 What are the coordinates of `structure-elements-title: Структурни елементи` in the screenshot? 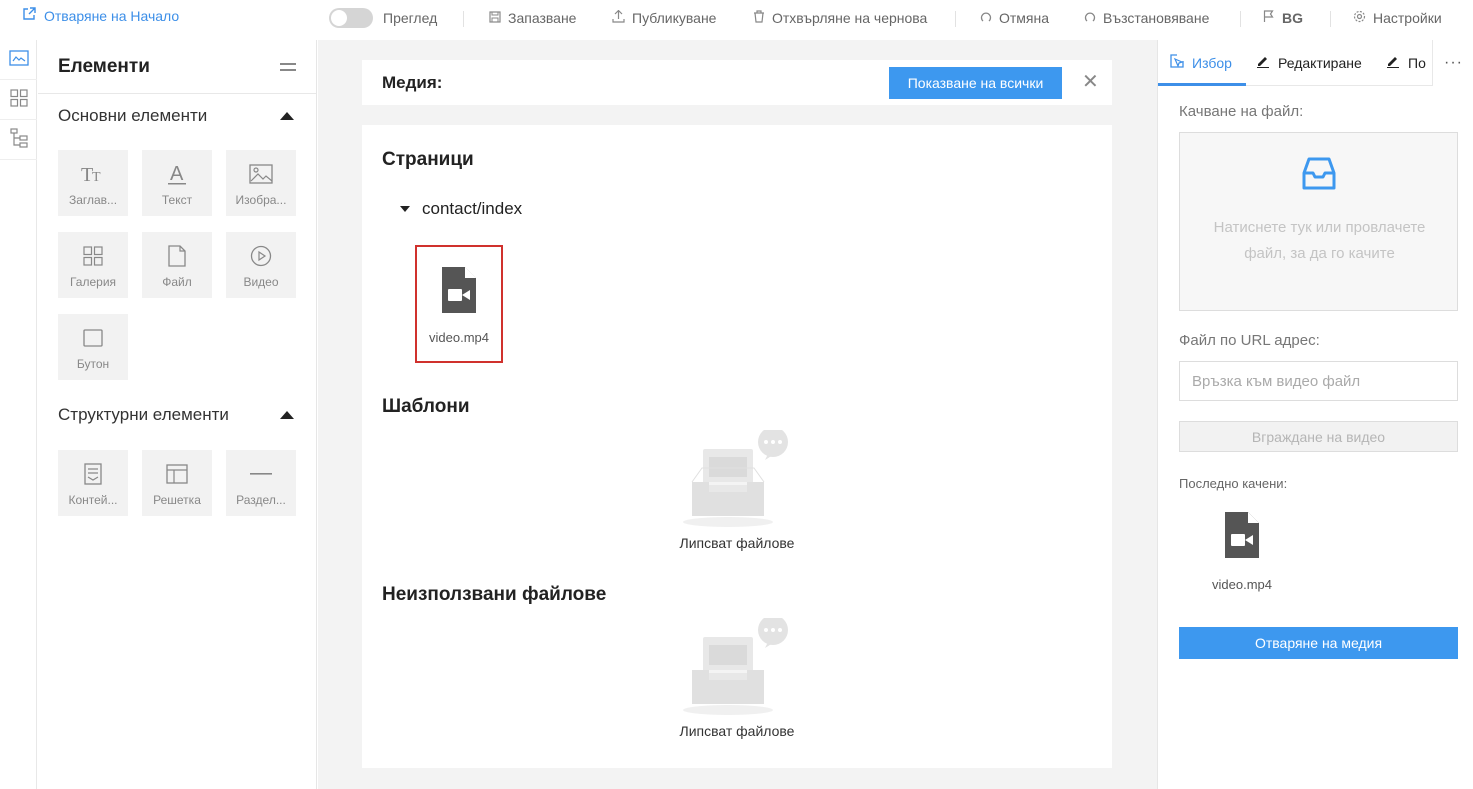 It's located at (143, 414).